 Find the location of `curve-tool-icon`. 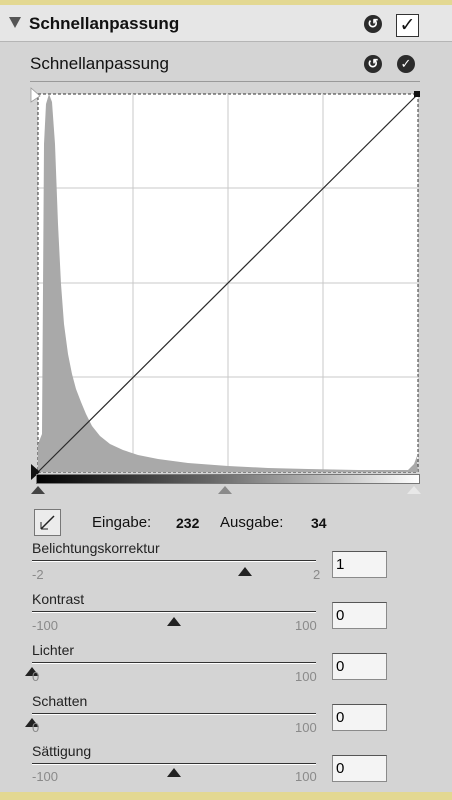

curve-tool-icon is located at coordinates (47, 522).